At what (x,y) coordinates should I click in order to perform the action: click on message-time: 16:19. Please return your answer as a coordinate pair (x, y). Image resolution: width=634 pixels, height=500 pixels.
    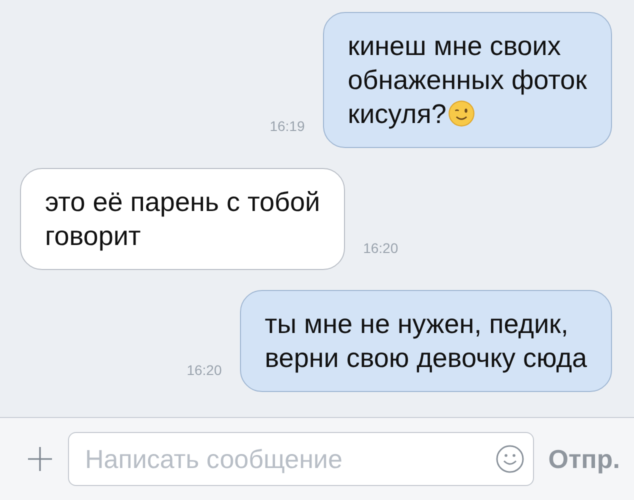
    Looking at the image, I should click on (287, 126).